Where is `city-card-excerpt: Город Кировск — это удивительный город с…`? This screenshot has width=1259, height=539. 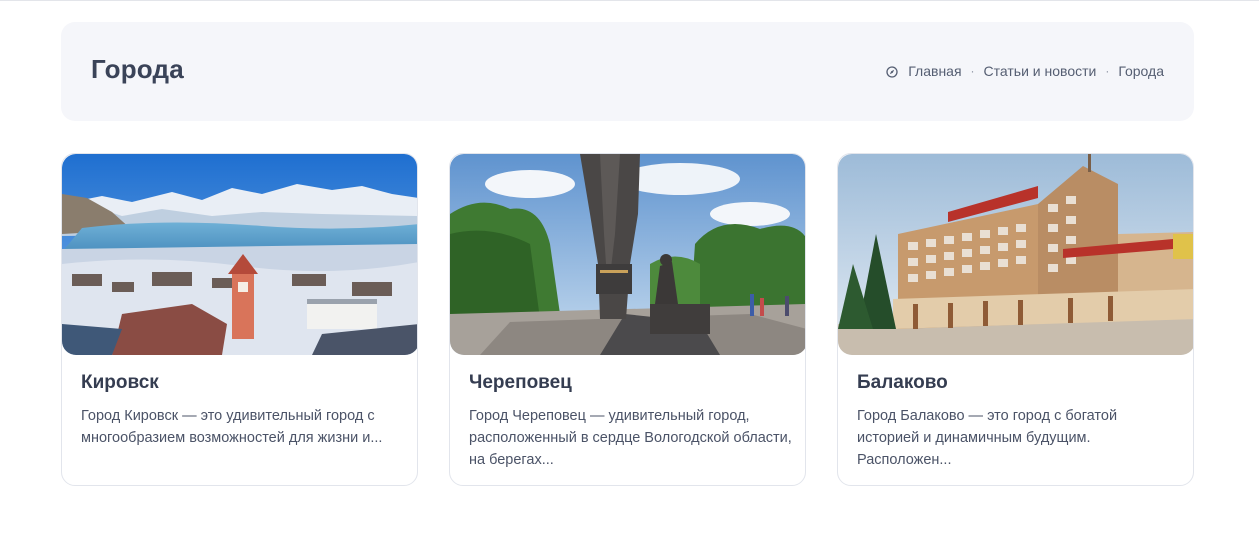
city-card-excerpt: Город Кировск — это удивительный город с… is located at coordinates (232, 427).